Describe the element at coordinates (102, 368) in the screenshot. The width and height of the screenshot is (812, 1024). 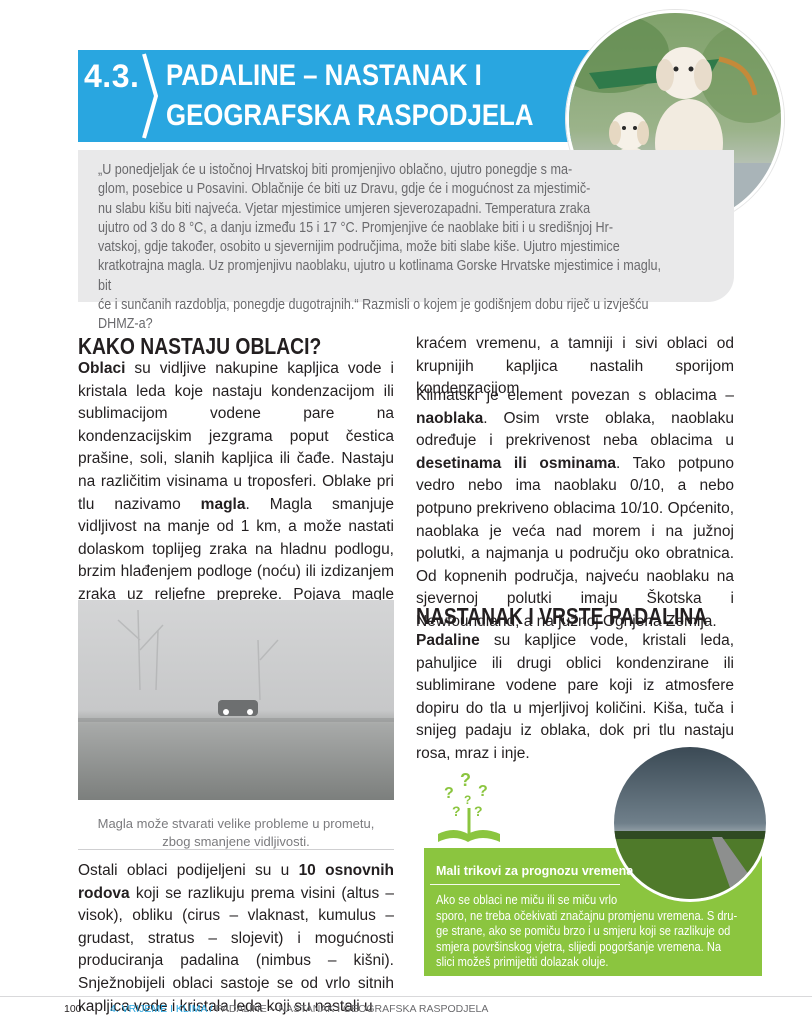
I see `term-oblaci: Oblaci` at that location.